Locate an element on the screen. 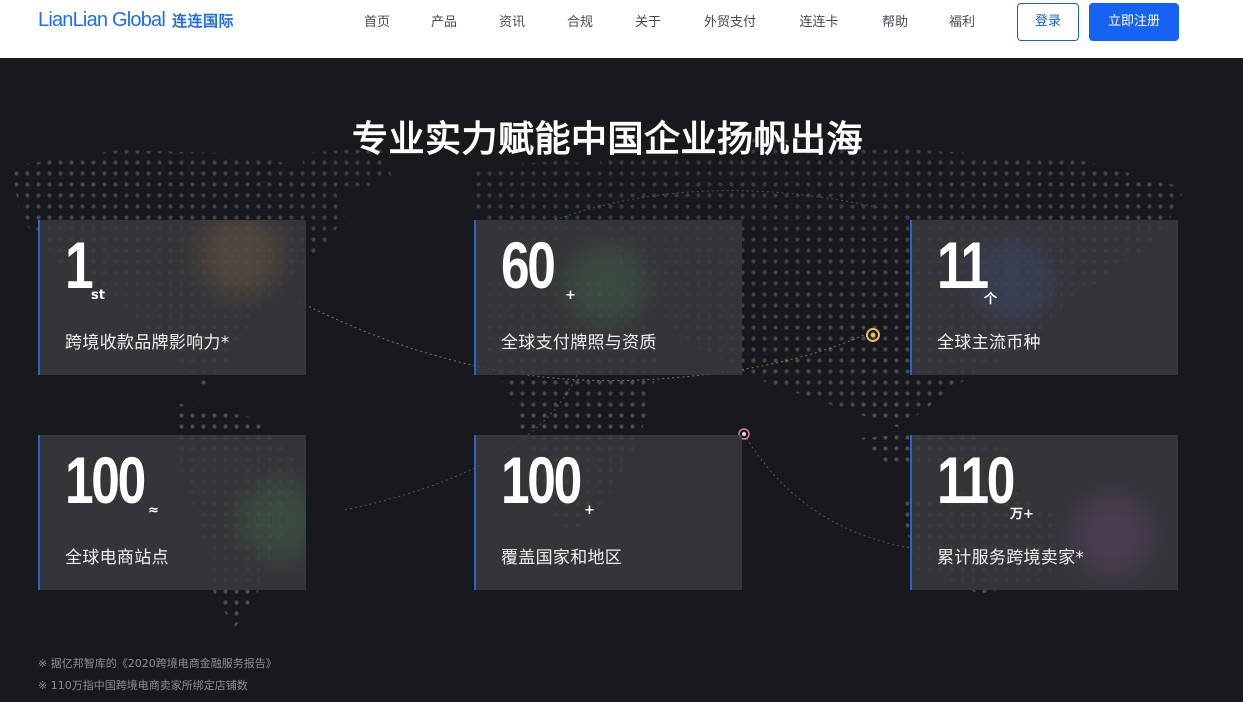 Image resolution: width=1243 pixels, height=702 pixels. stat-value: 1 is located at coordinates (79, 265).